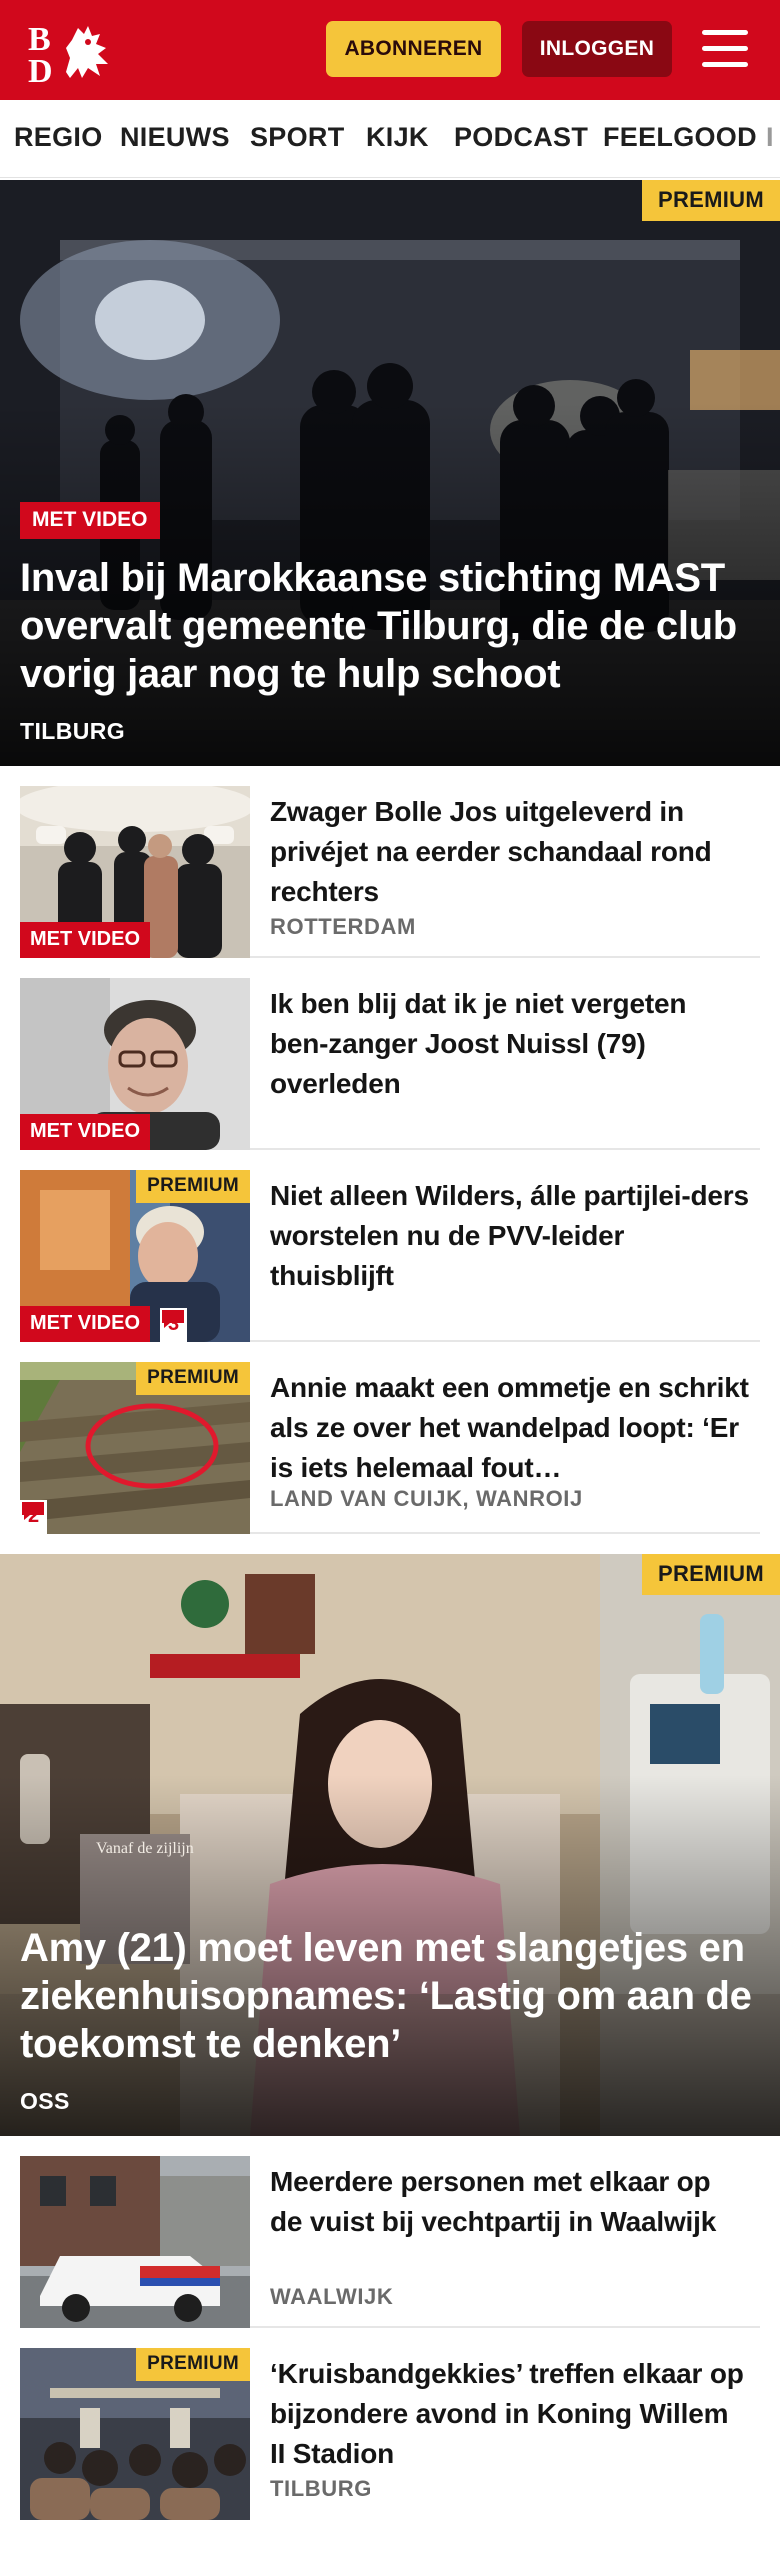 The height and width of the screenshot is (2560, 780). What do you see at coordinates (135, 1256) in the screenshot?
I see `article-thumbnail: PREMIUM MET VIDEO 3` at bounding box center [135, 1256].